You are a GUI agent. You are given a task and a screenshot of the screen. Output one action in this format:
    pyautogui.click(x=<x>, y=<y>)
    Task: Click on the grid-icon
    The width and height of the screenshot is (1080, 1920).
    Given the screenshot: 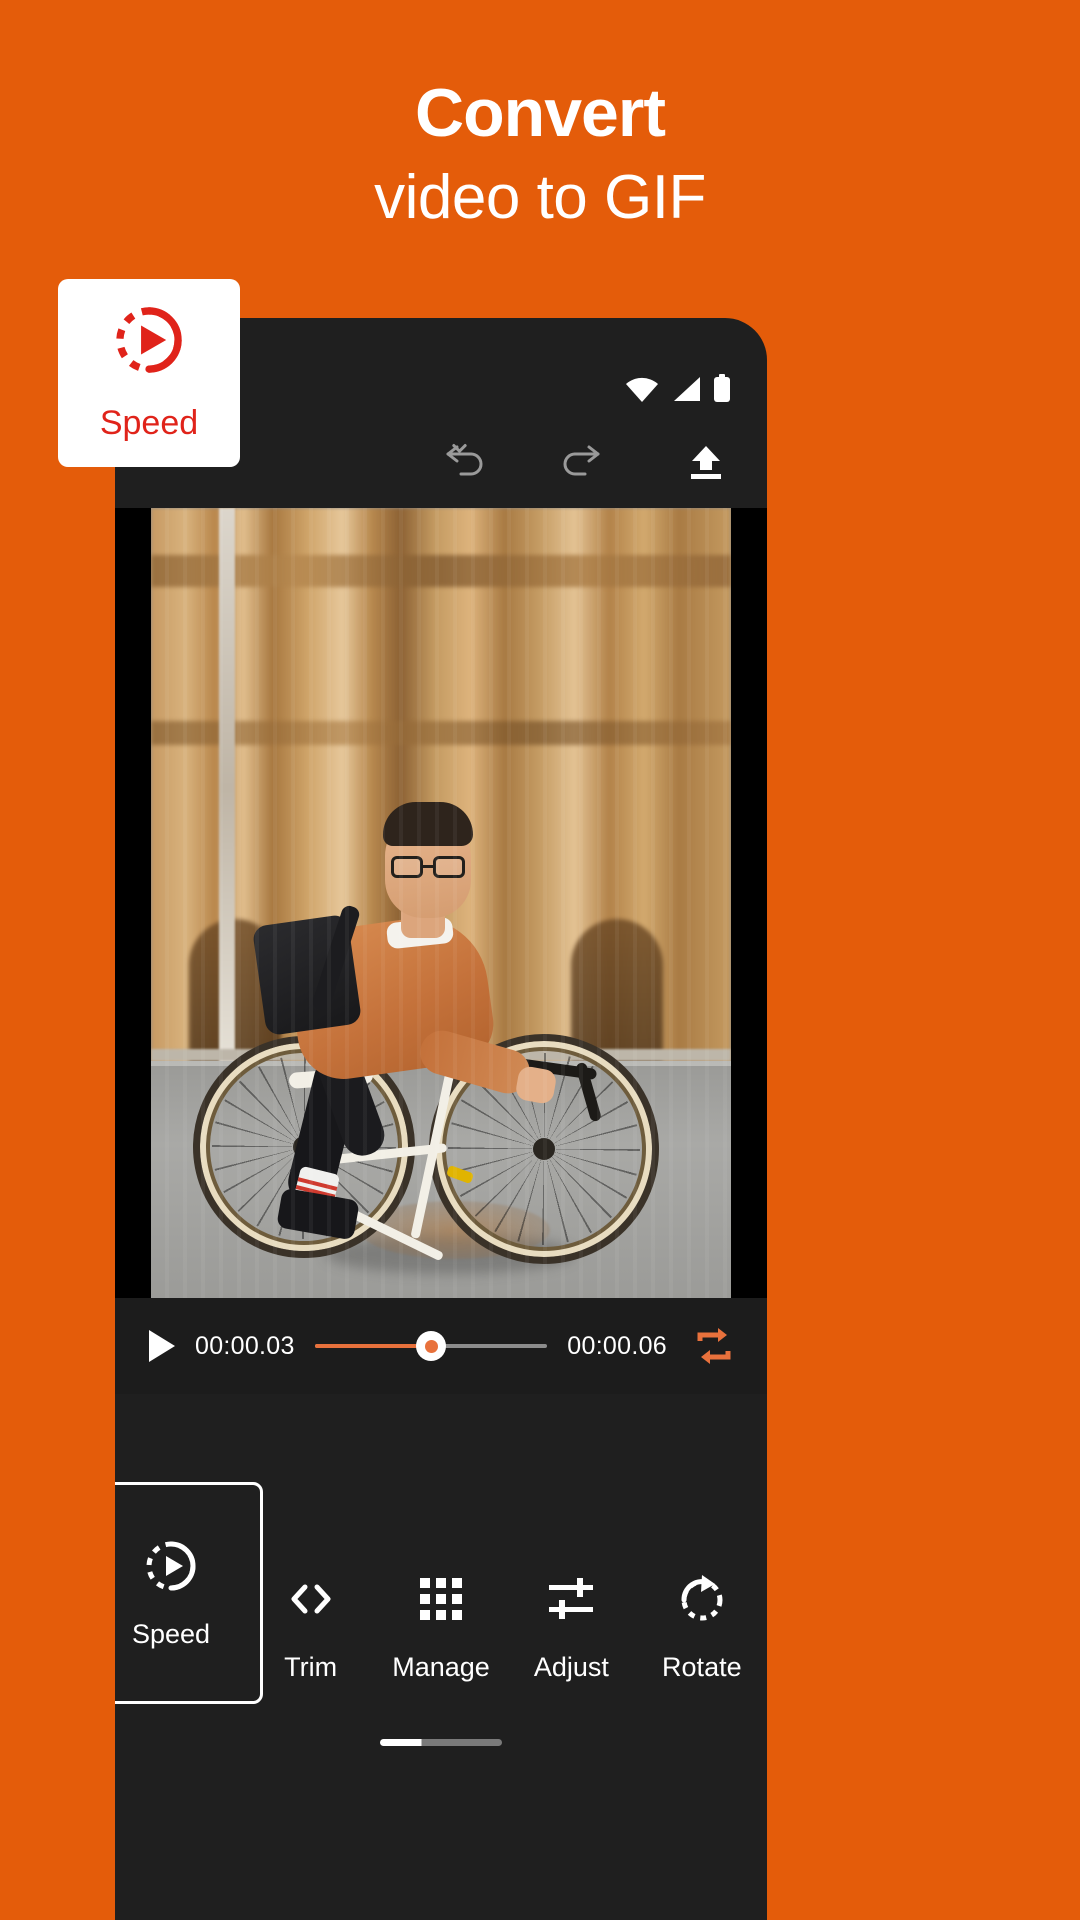 What is the action you would take?
    pyautogui.click(x=441, y=1599)
    